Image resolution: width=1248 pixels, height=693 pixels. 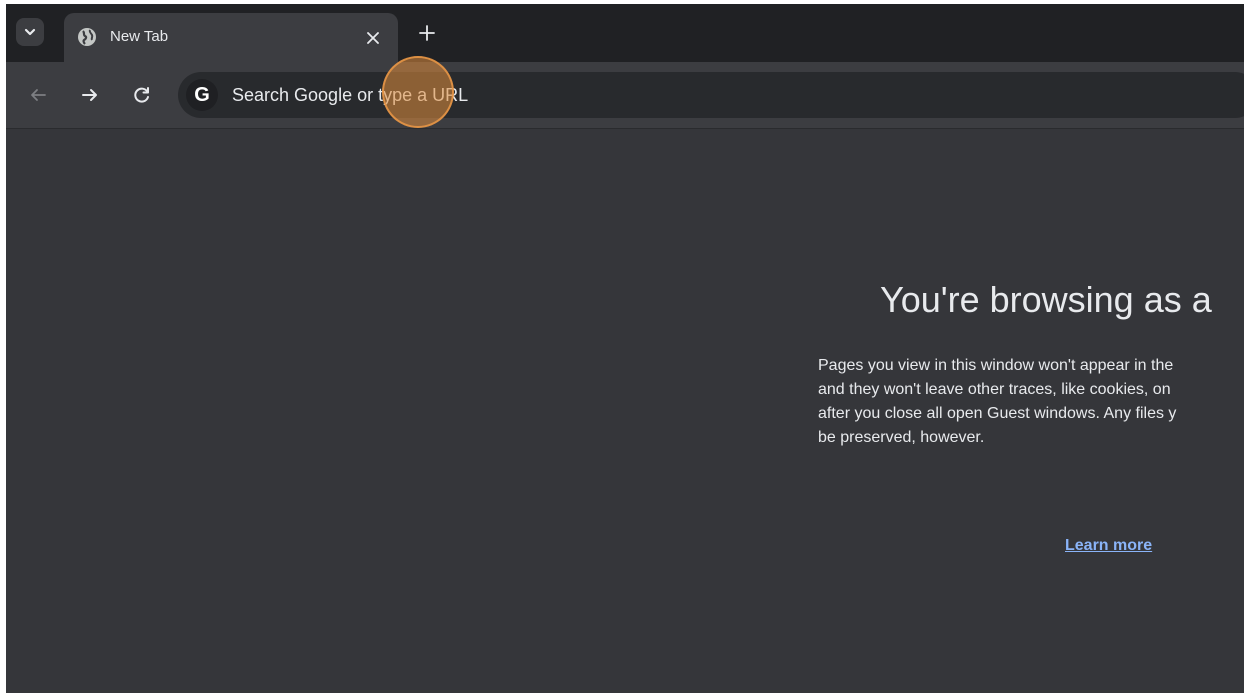 I want to click on click-indicator, so click(x=418, y=92).